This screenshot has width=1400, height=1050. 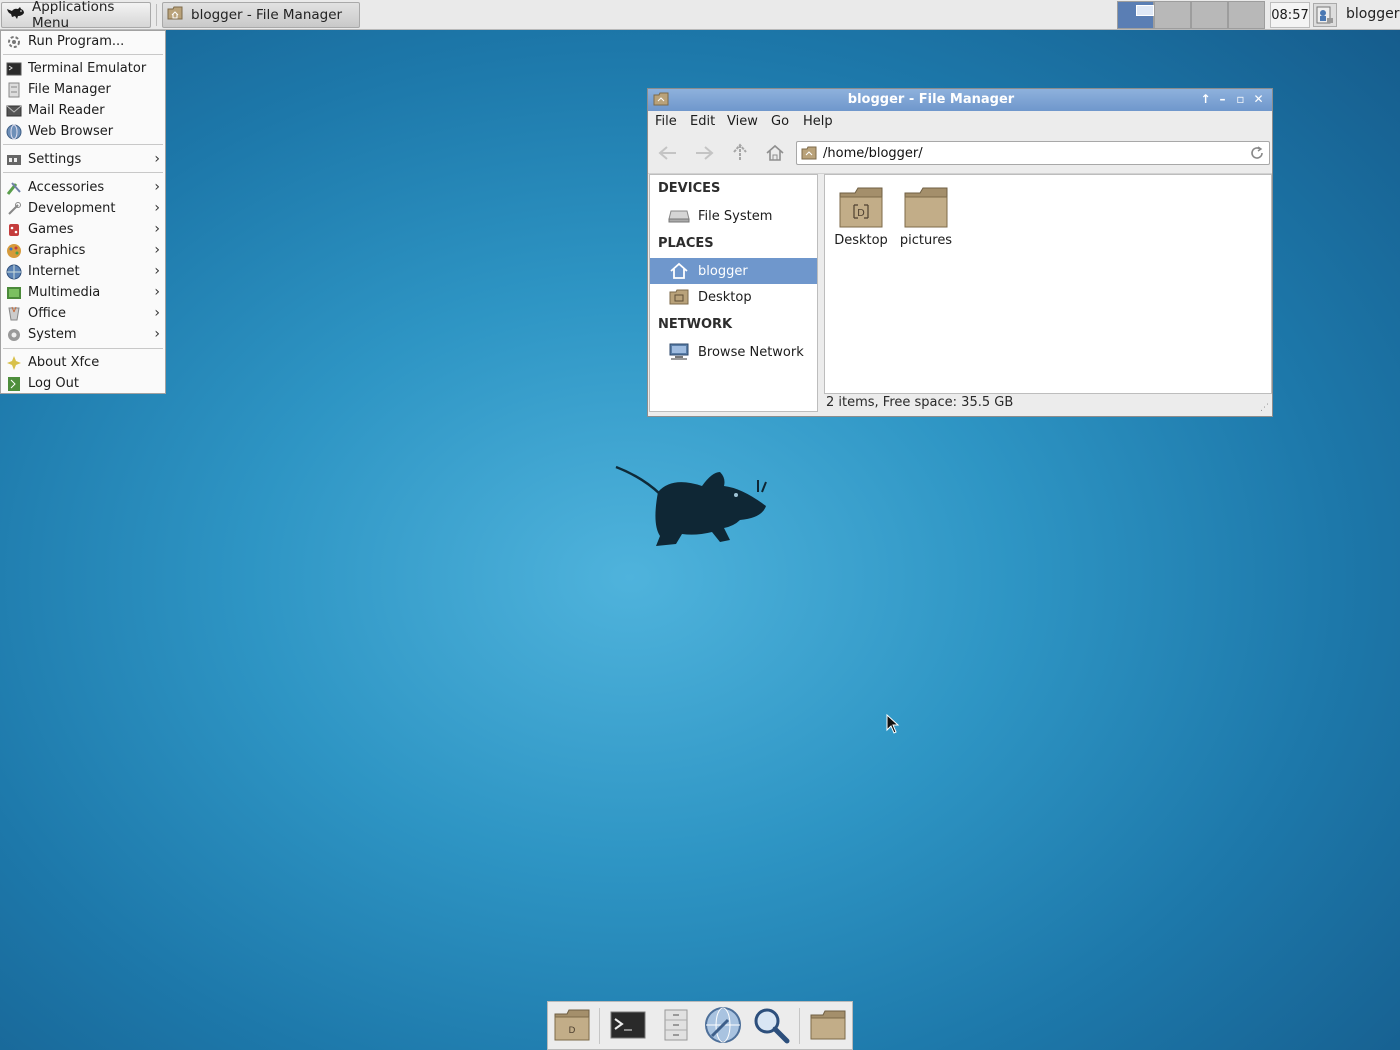 I want to click on shade-window-icon: ↑, so click(x=1205, y=99).